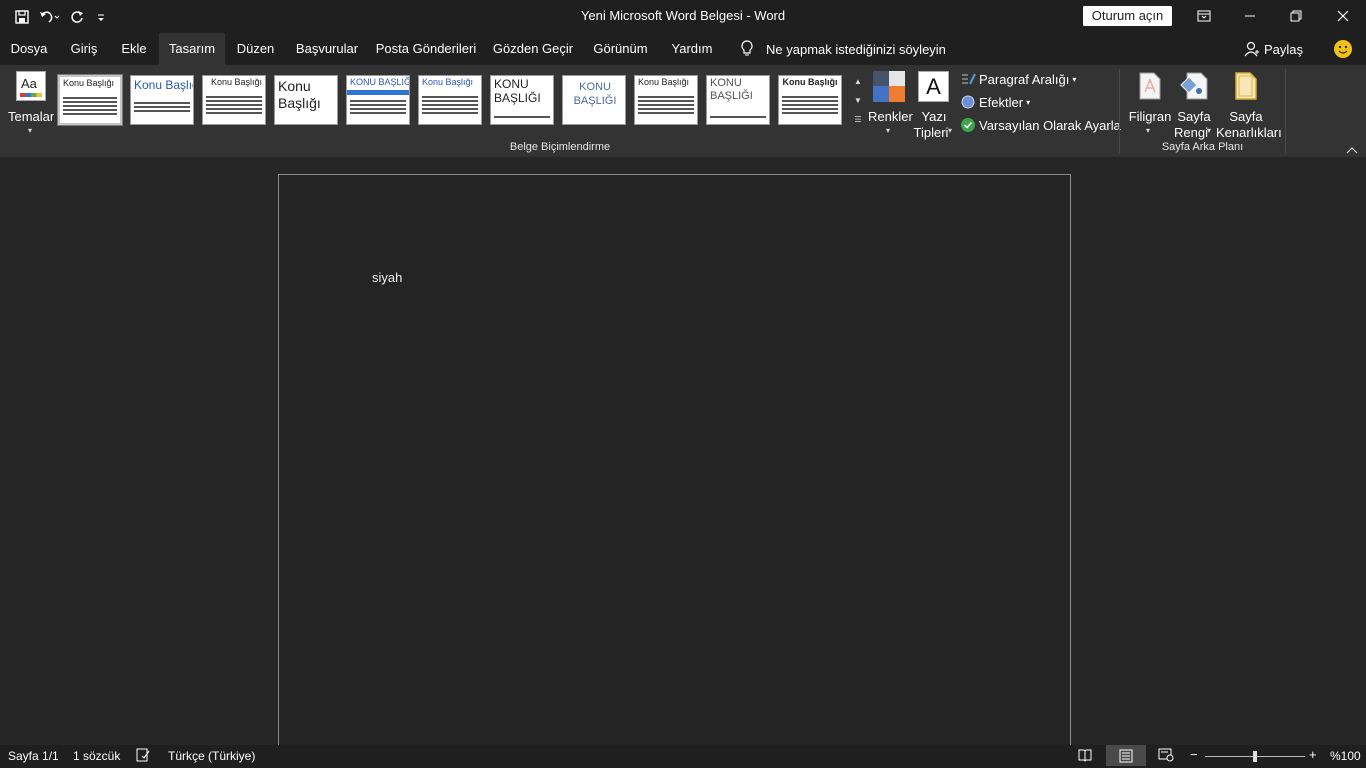 The height and width of the screenshot is (768, 1366). I want to click on style-set-3: Konu Başlığı, so click(234, 100).